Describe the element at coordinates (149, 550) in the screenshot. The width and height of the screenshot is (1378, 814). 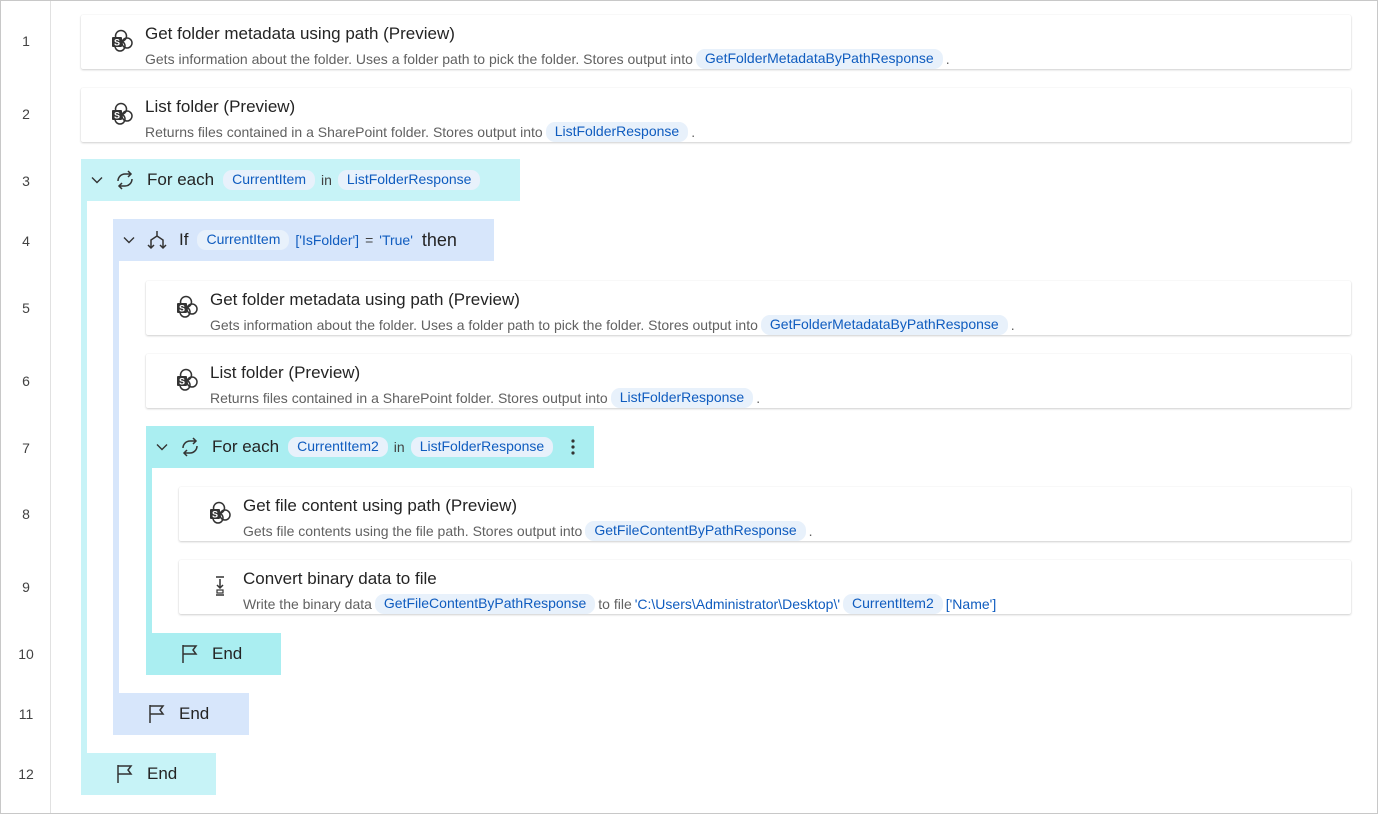
I see `foreach-inner-scope-bar` at that location.